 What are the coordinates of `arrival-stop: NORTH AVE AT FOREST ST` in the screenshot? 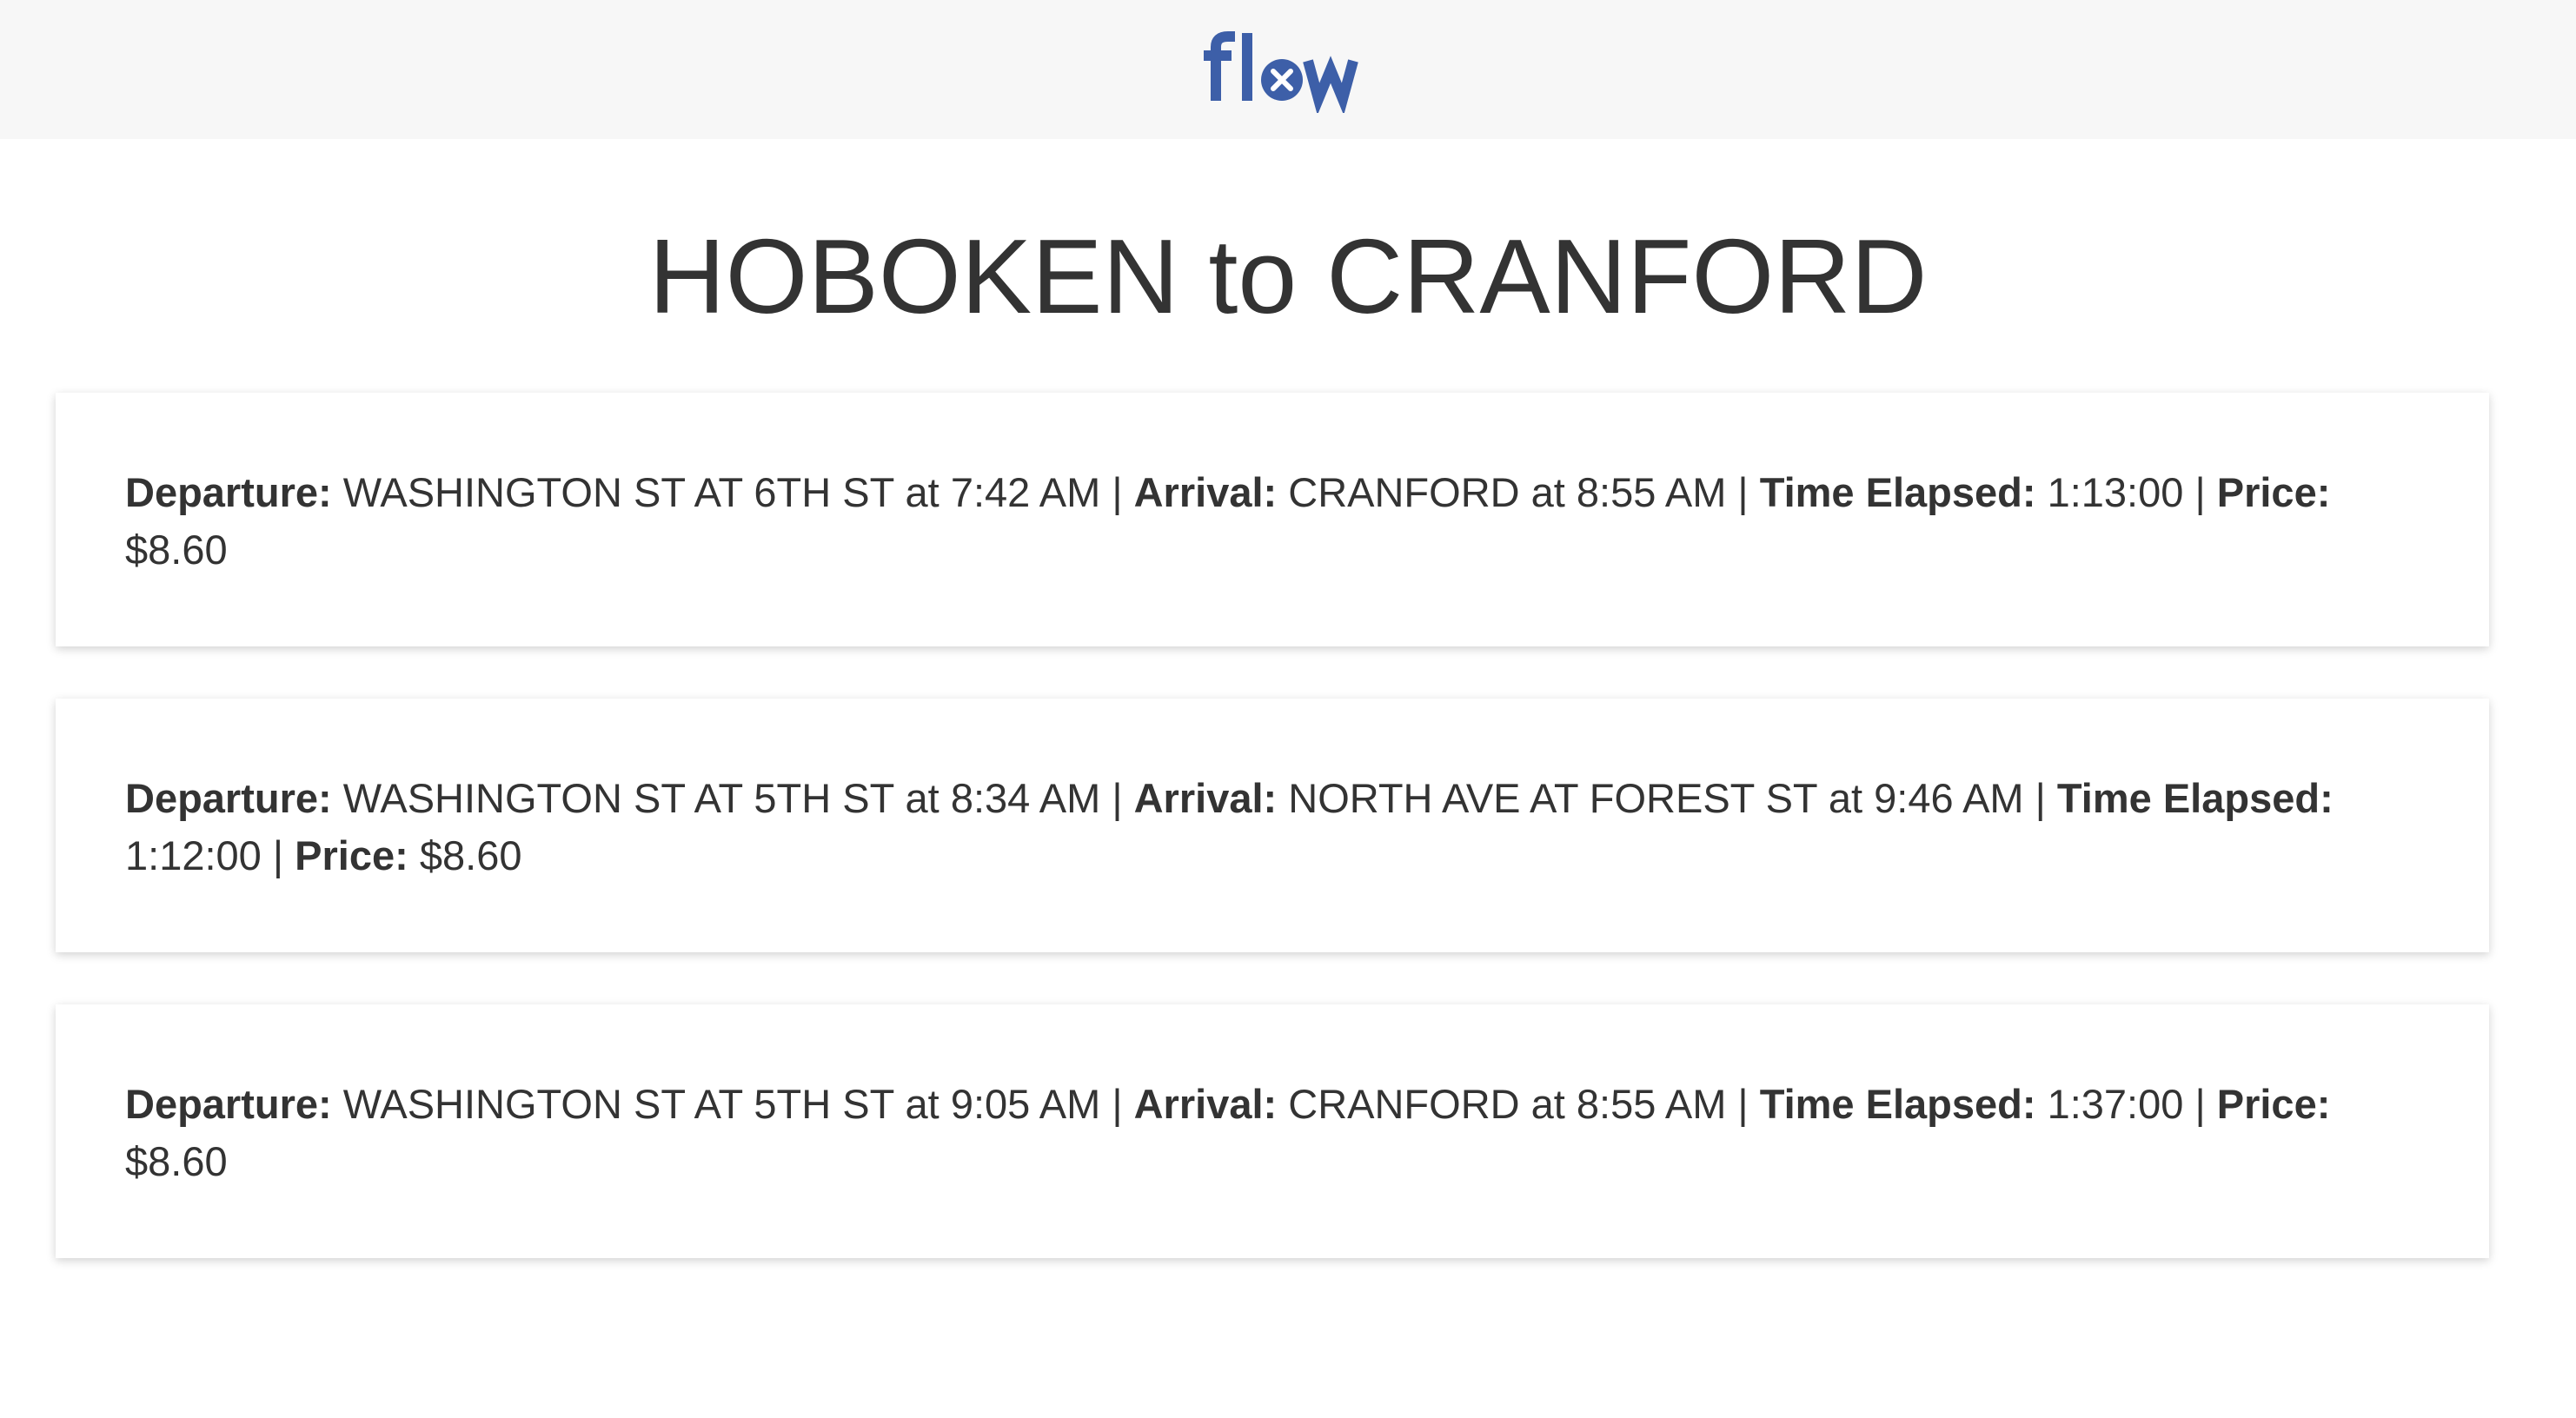 It's located at (1552, 798).